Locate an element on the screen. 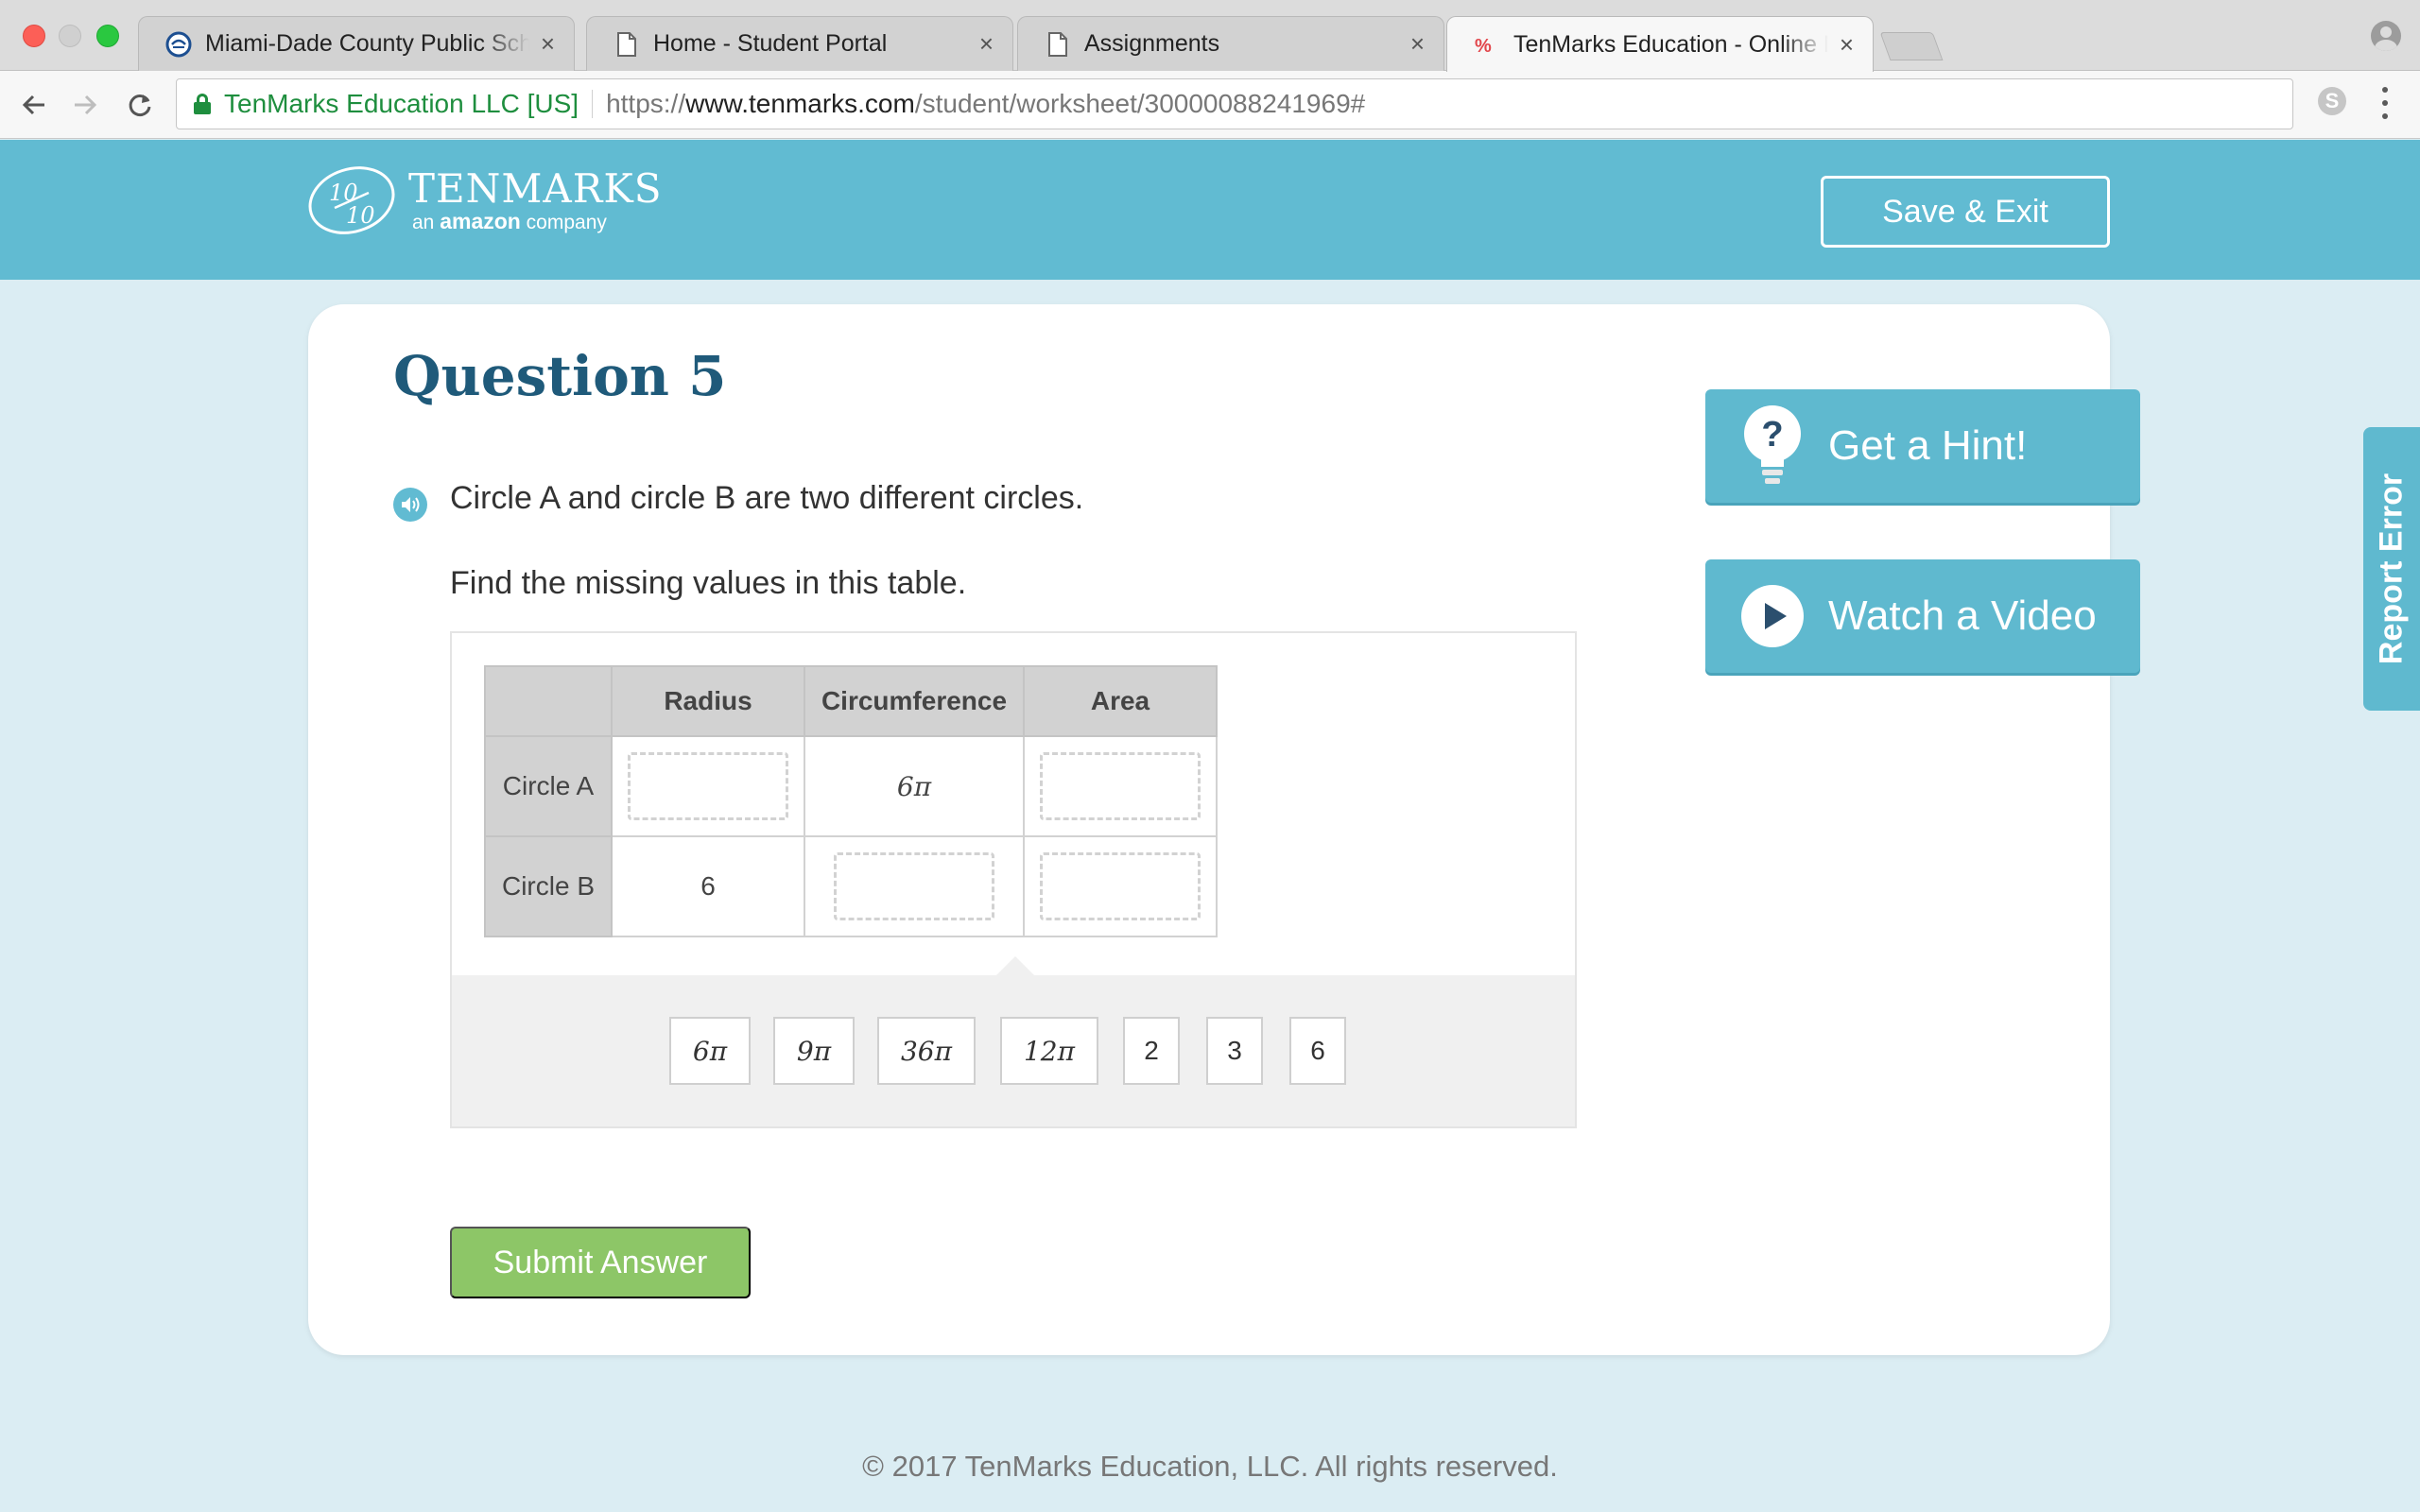  lightbulb-question-icon: ? is located at coordinates (1772, 444).